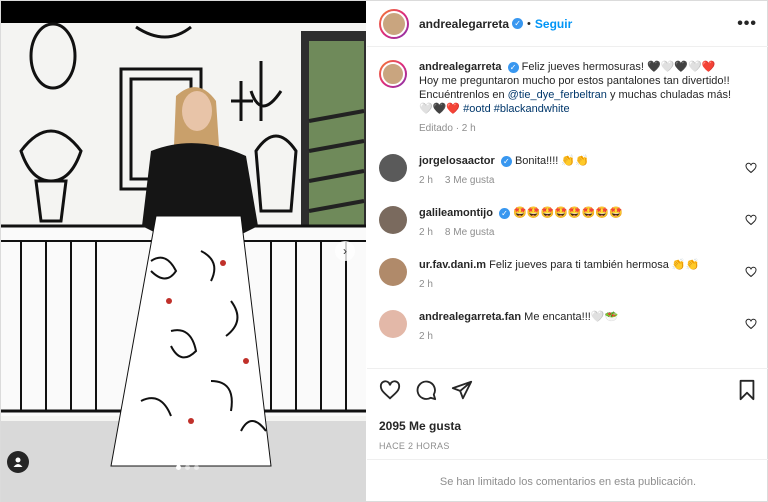 This screenshot has height=502, width=768. Describe the element at coordinates (447, 128) in the screenshot. I see `caption-meta: Editado · 2 h` at that location.